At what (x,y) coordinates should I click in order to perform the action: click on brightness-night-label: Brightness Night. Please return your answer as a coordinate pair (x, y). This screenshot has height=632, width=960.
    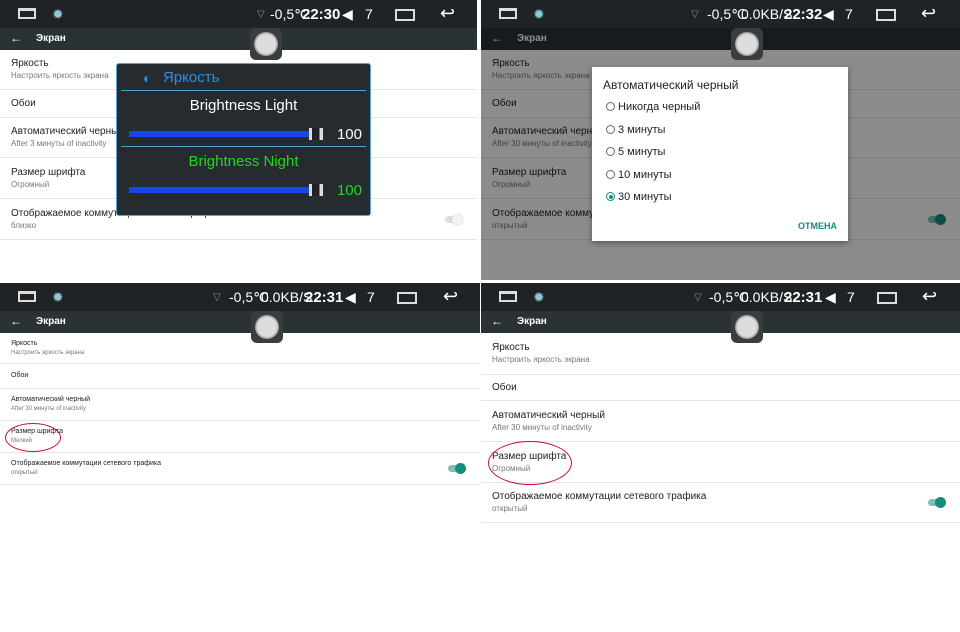
    Looking at the image, I should click on (243, 161).